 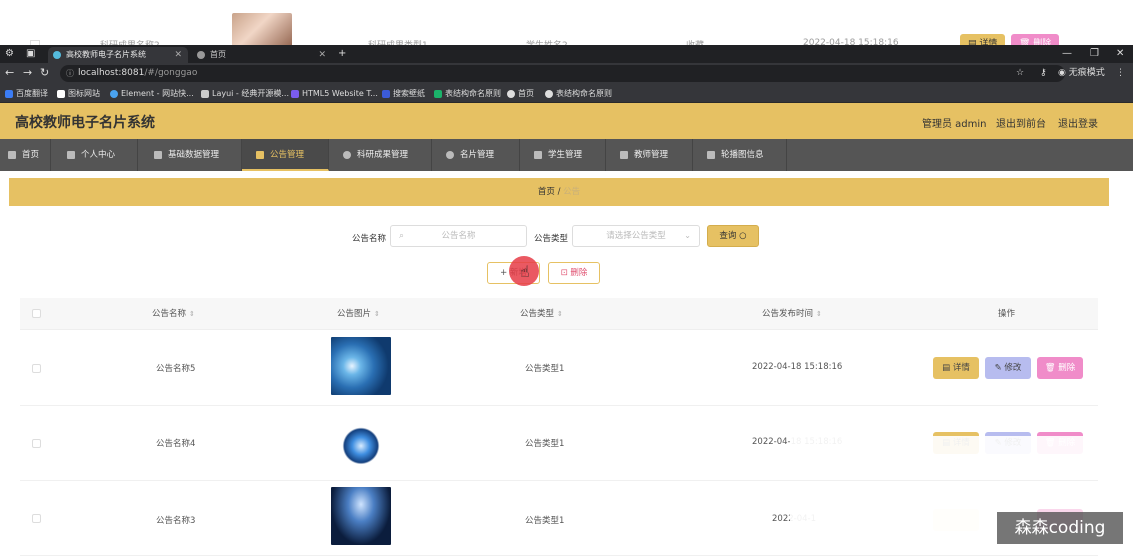 What do you see at coordinates (171, 73) in the screenshot?
I see `url-path: /#/gonggao` at bounding box center [171, 73].